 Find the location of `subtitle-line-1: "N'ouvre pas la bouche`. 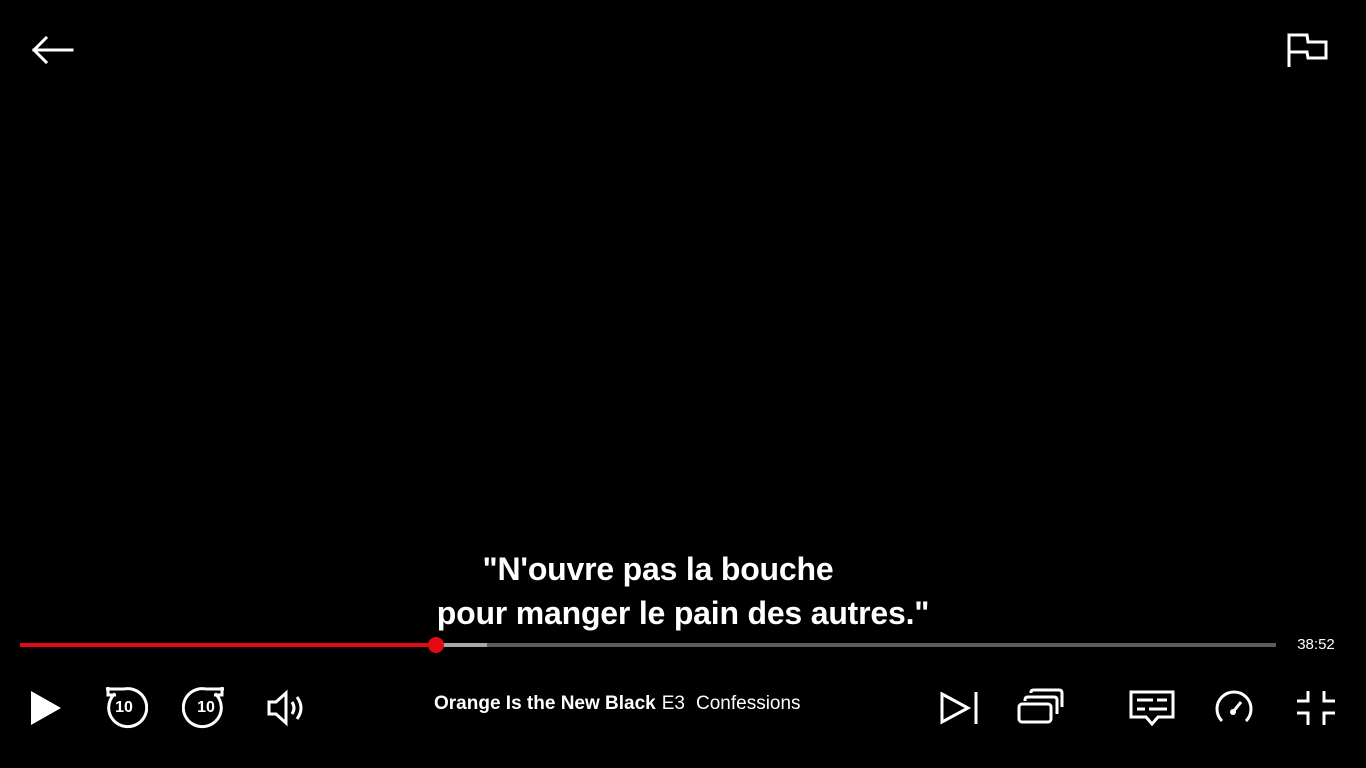

subtitle-line-1: "N'ouvre pas la bouche is located at coordinates (658, 569).